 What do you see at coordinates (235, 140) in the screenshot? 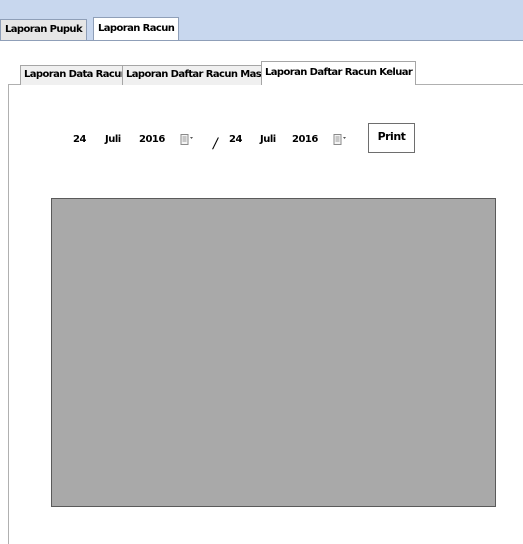
I see `date-to-day: 24` at bounding box center [235, 140].